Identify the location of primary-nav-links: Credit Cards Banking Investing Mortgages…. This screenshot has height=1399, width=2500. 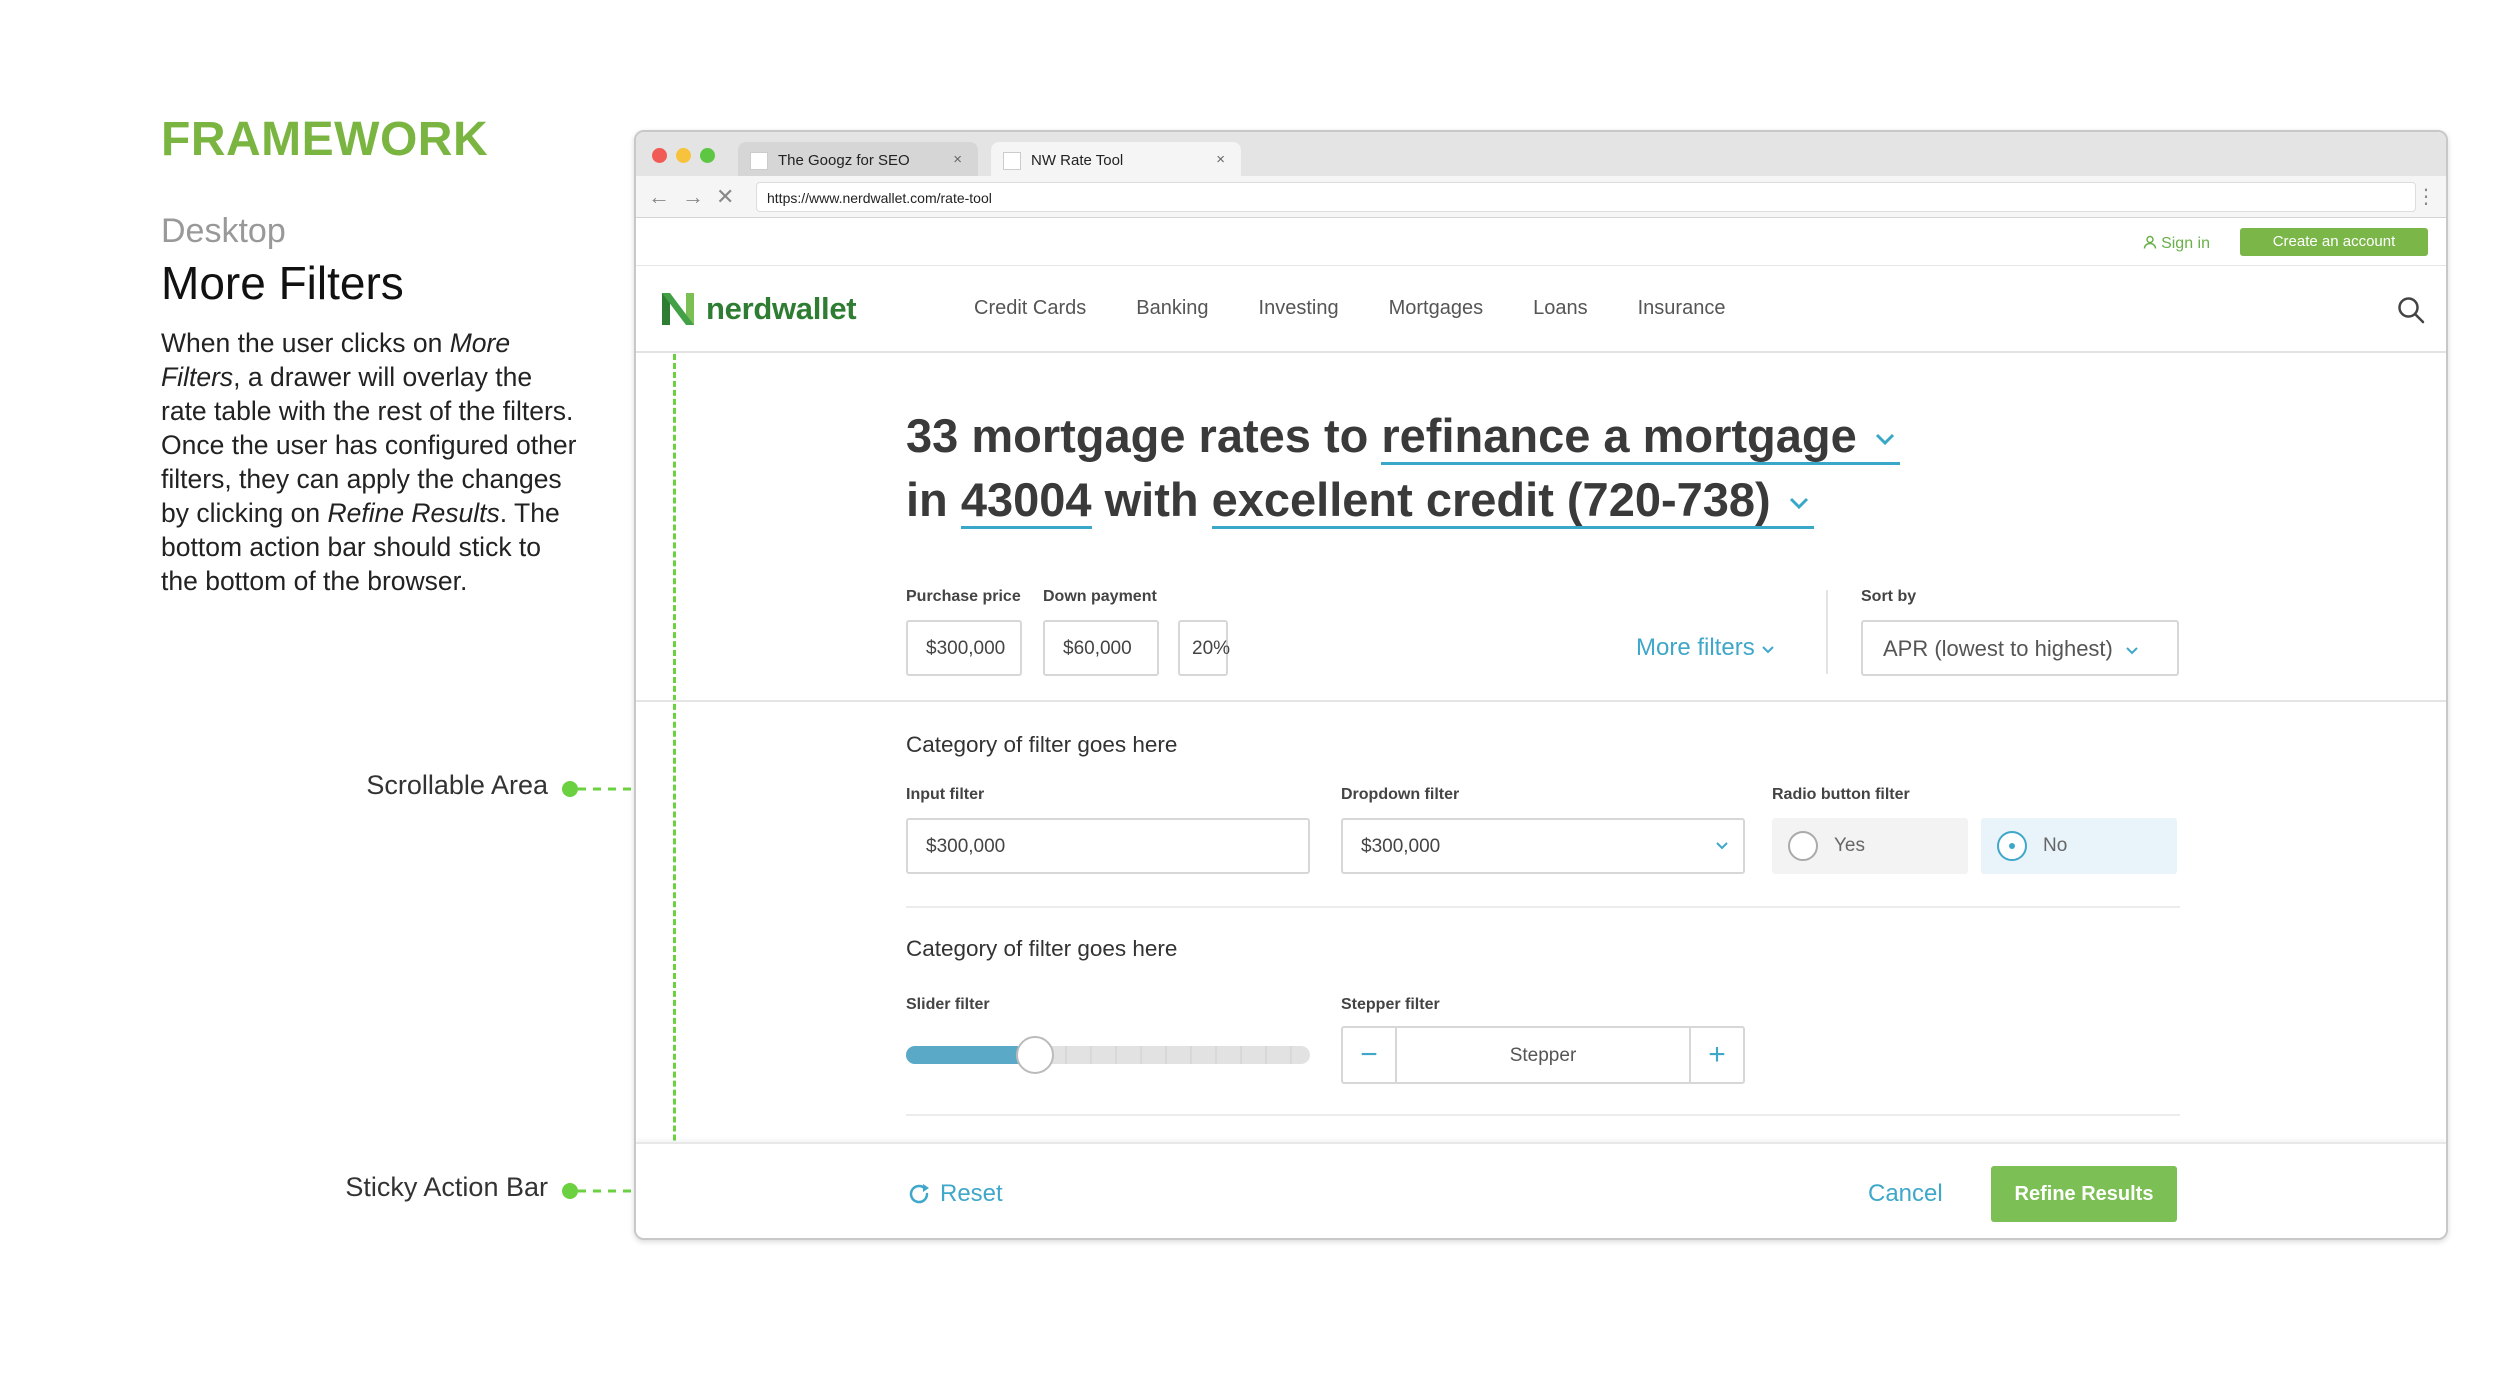
(1349, 308).